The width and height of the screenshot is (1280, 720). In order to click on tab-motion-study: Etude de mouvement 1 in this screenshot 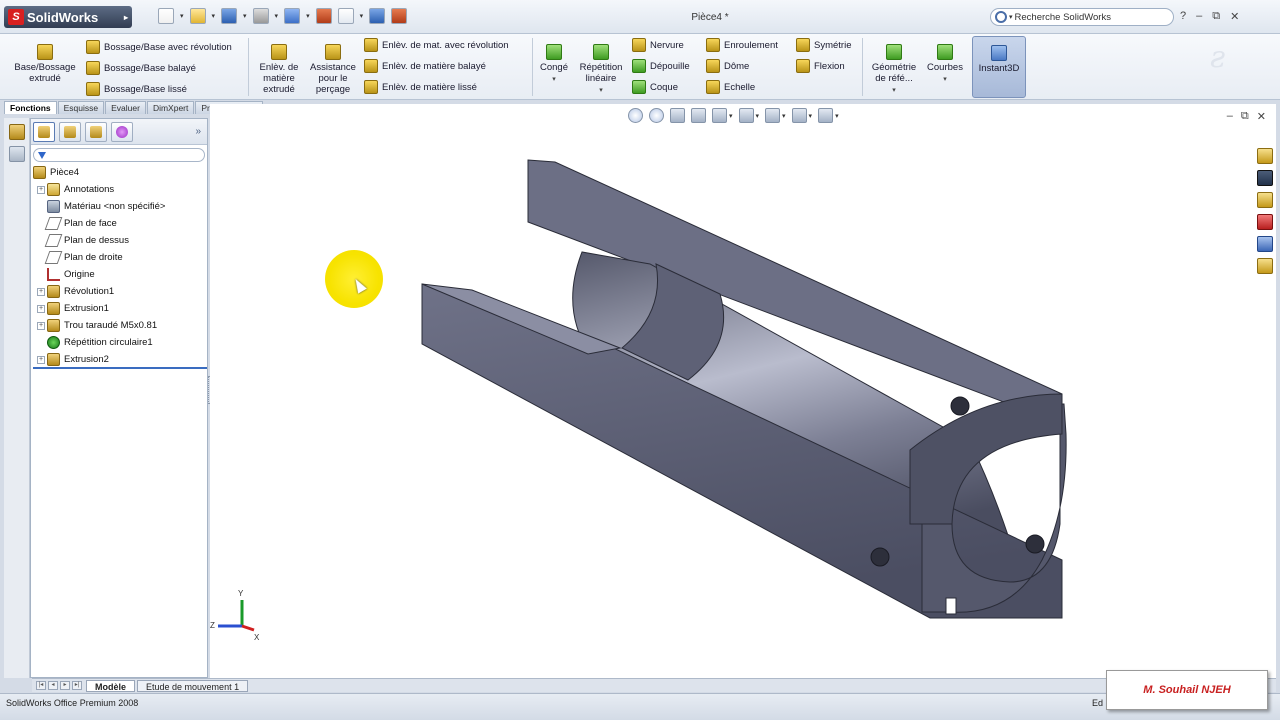, I will do `click(193, 685)`.